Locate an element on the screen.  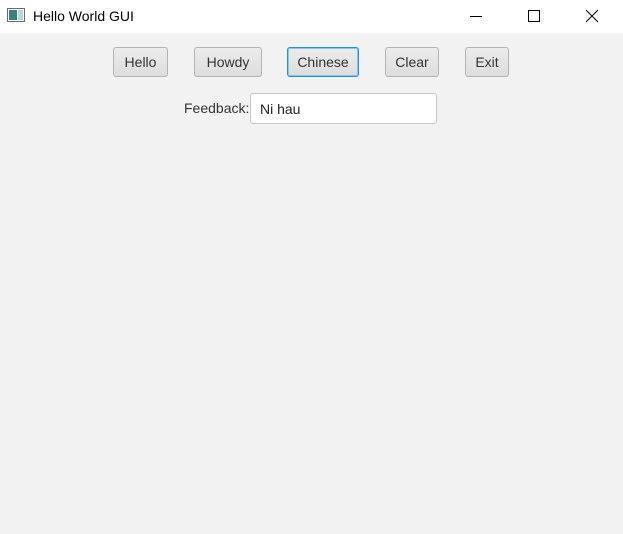
close-button is located at coordinates (592, 15).